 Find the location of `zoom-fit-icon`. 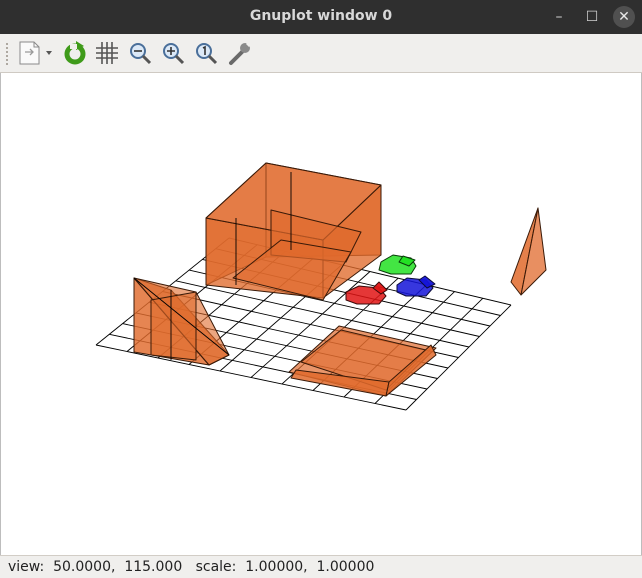

zoom-fit-icon is located at coordinates (207, 54).